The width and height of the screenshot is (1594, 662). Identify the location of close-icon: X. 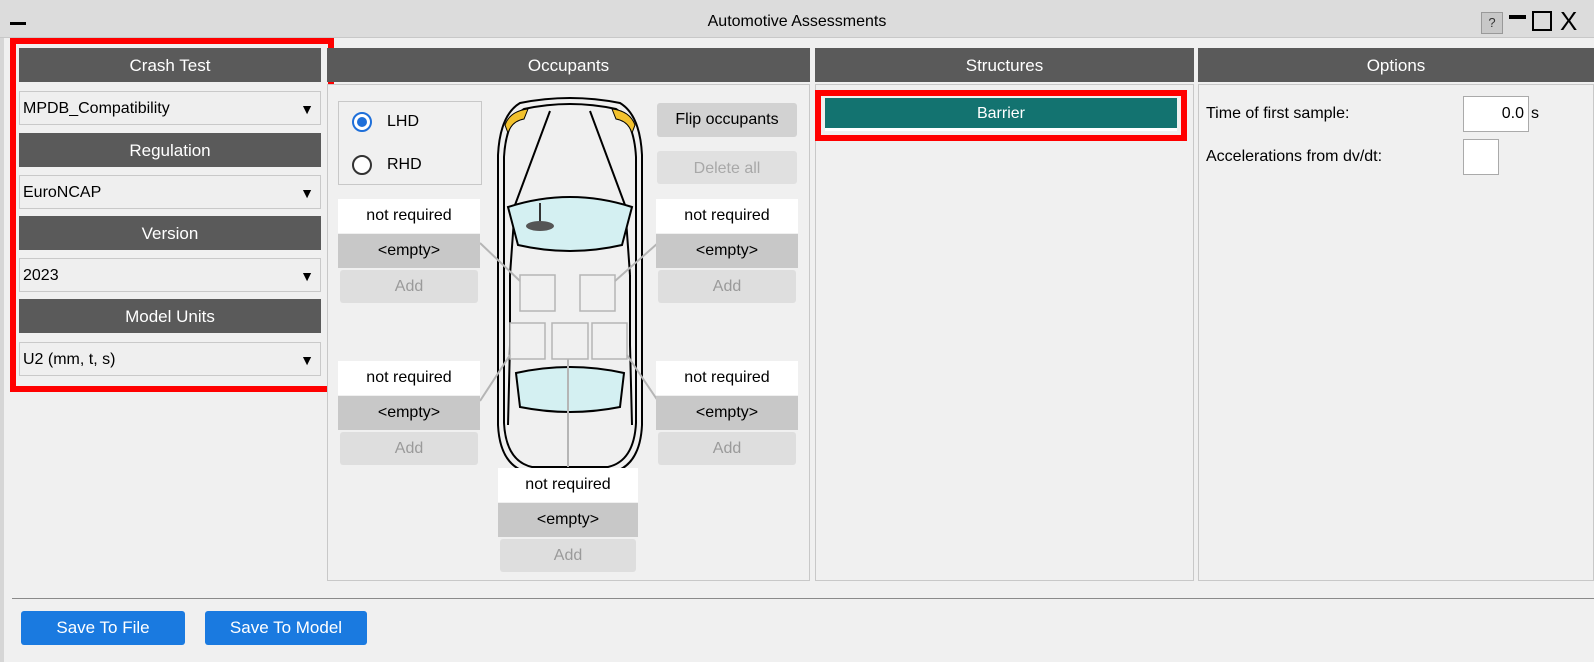
(1568, 21).